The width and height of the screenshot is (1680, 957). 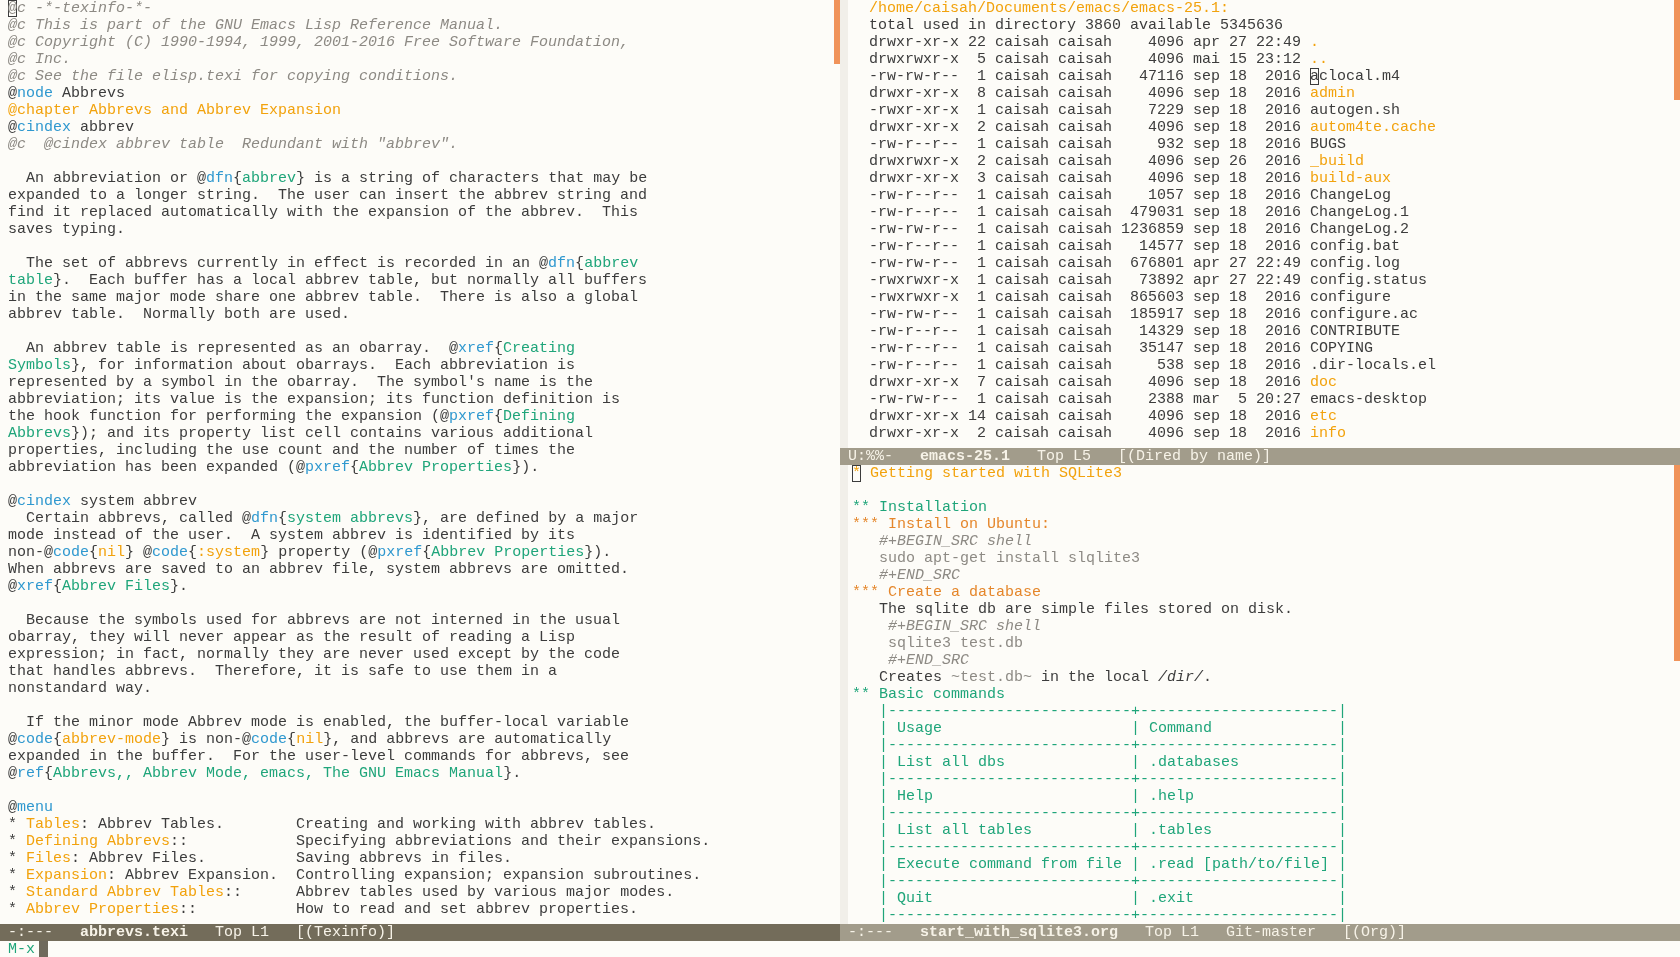 I want to click on outline-line: sudo apt-get install slqlite3, so click(x=1010, y=558).